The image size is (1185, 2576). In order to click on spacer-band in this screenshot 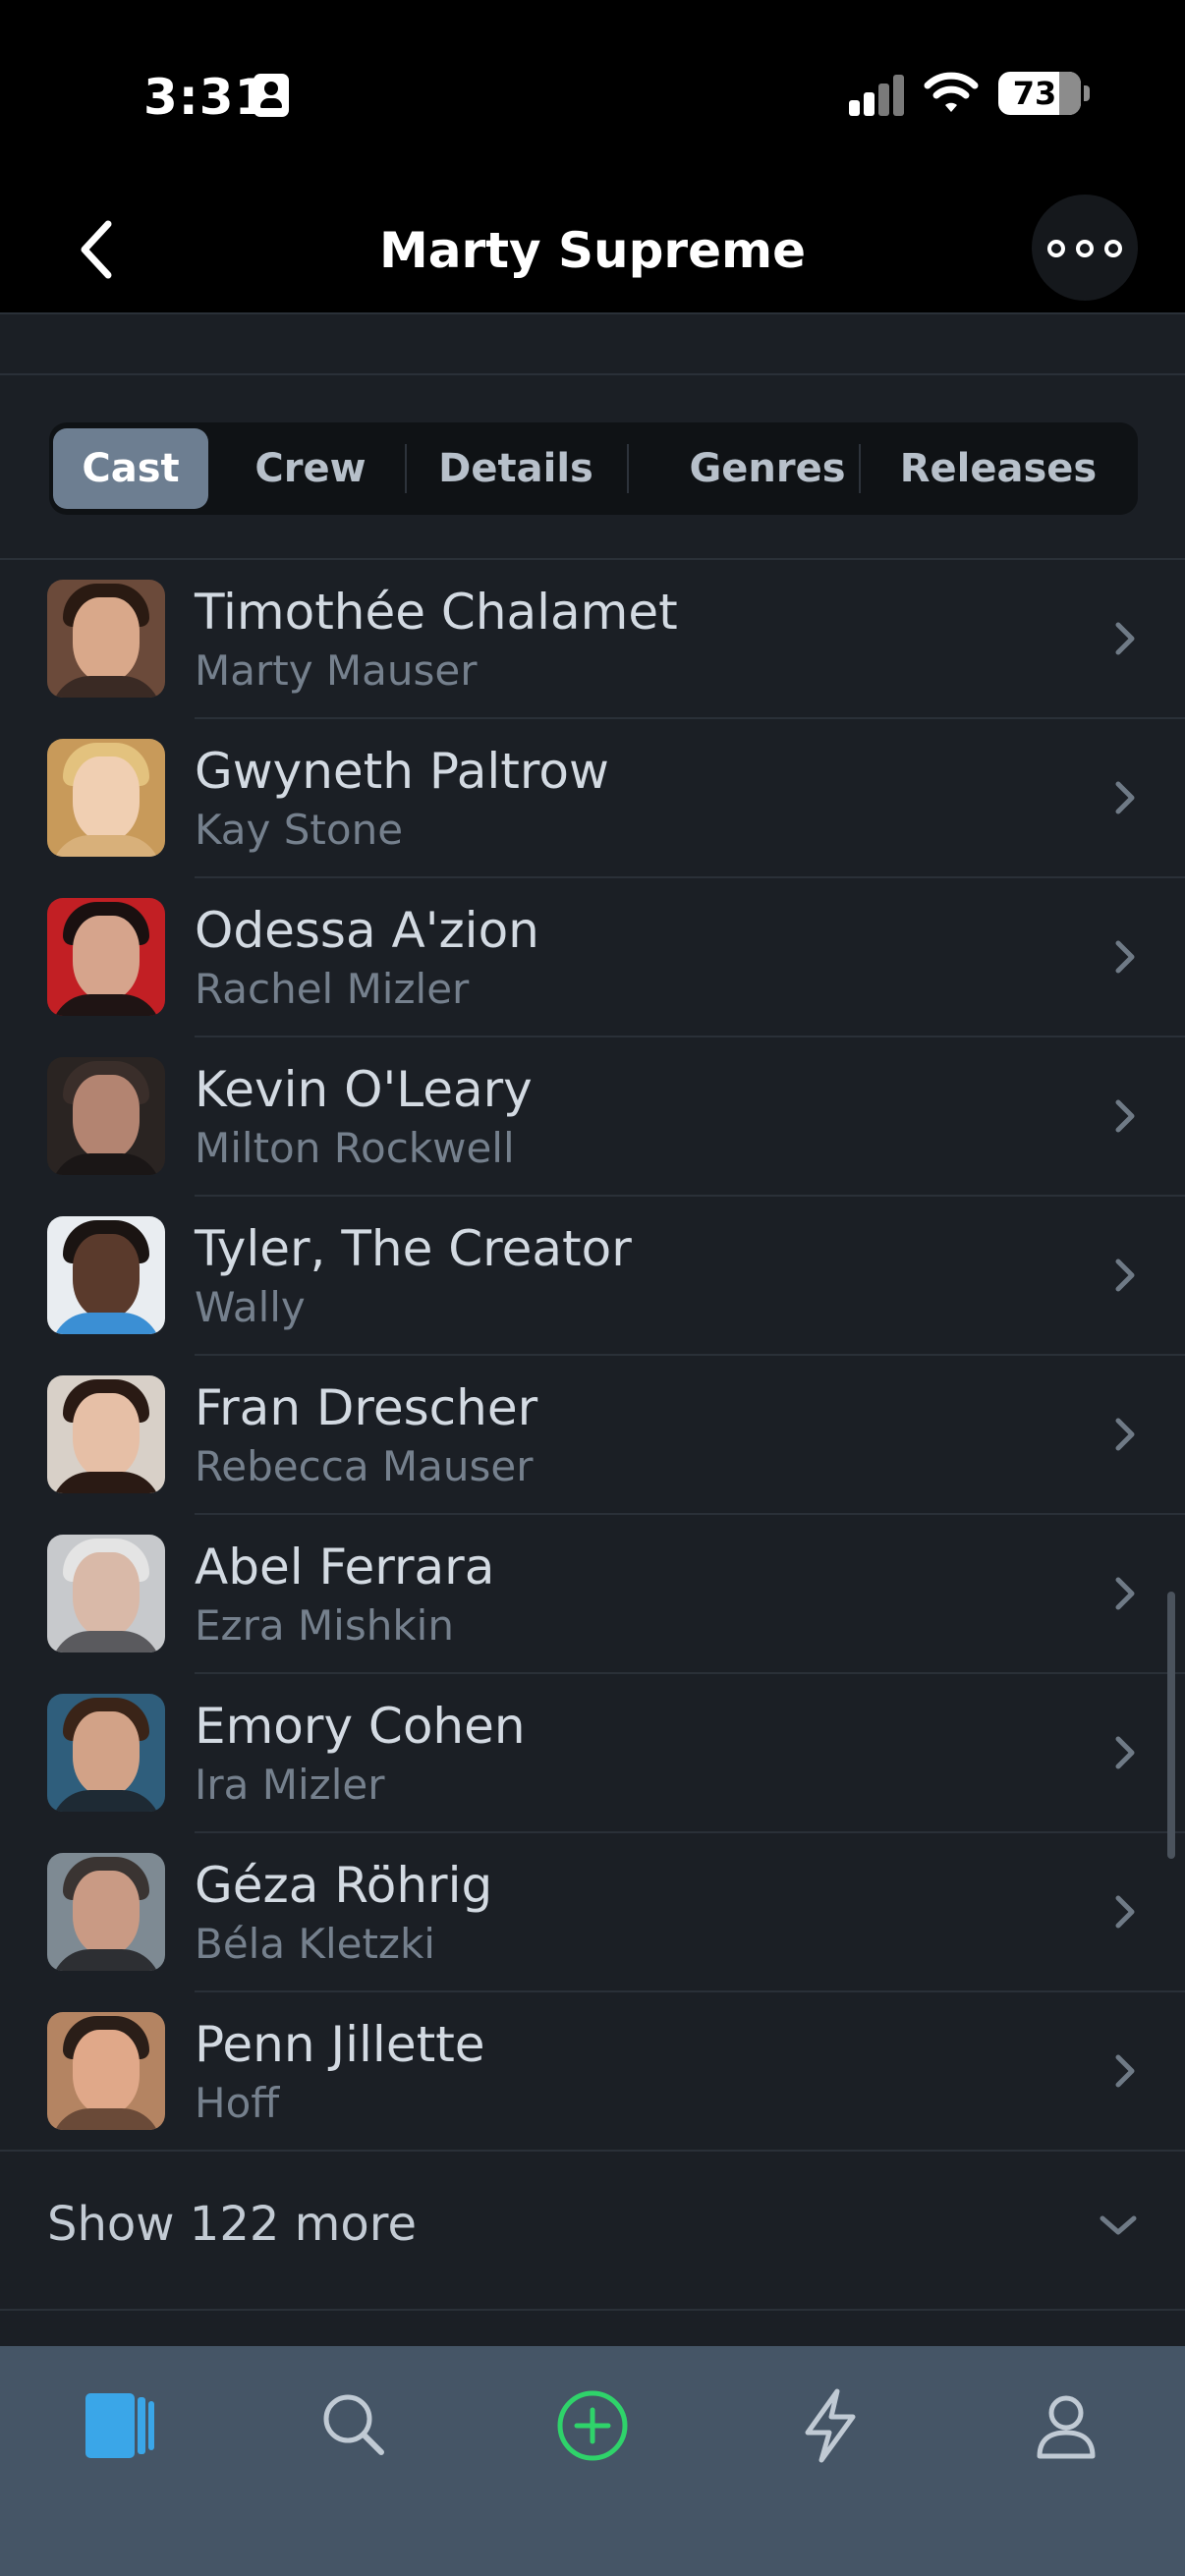, I will do `click(592, 343)`.